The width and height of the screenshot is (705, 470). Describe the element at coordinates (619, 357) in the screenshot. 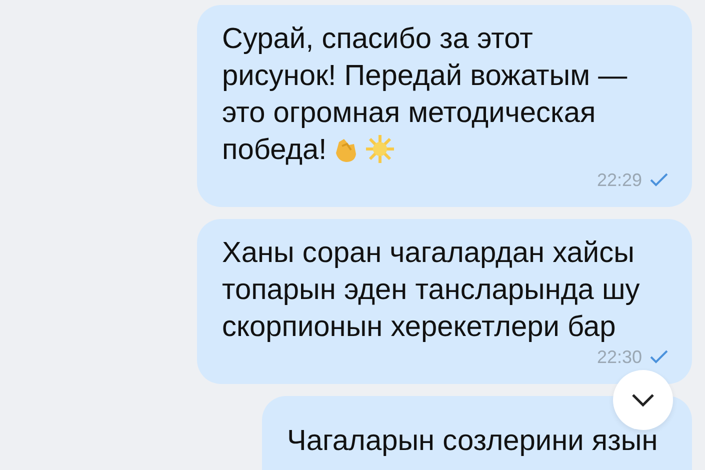

I see `message-time: 22:30` at that location.